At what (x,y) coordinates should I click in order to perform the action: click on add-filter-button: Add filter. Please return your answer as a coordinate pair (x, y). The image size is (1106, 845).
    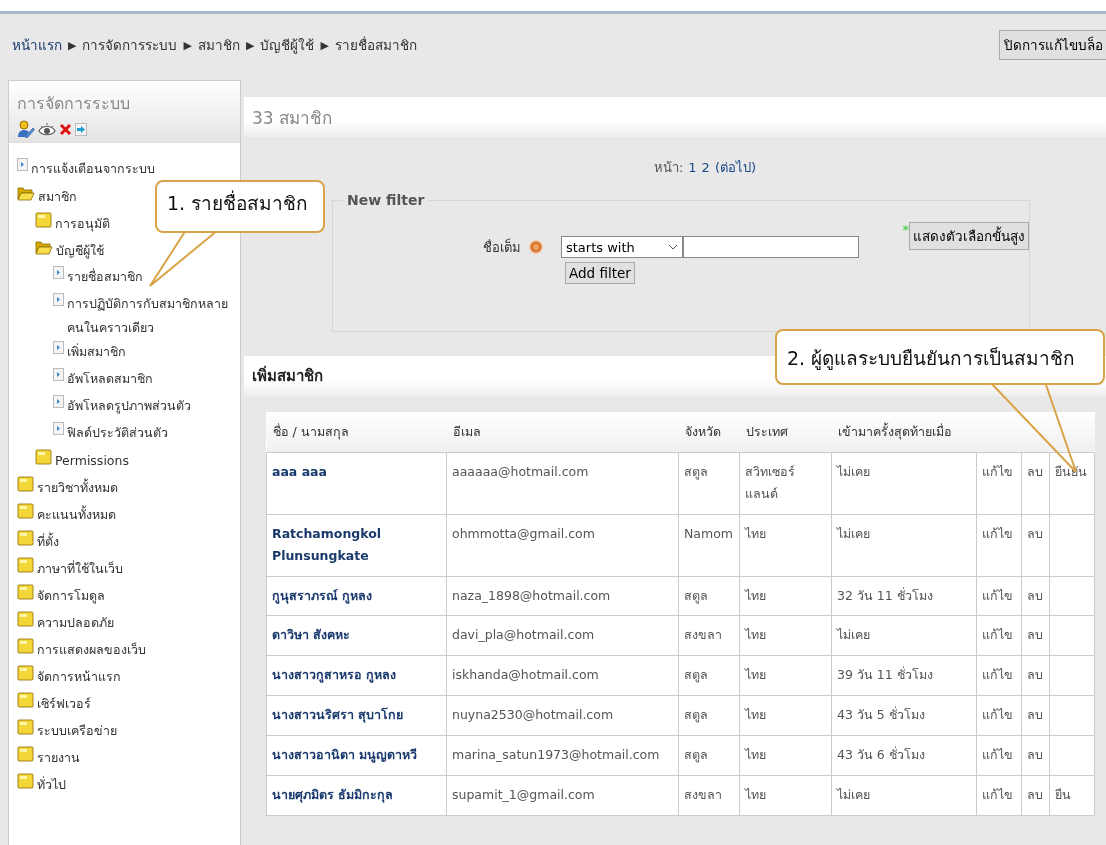
    Looking at the image, I should click on (600, 273).